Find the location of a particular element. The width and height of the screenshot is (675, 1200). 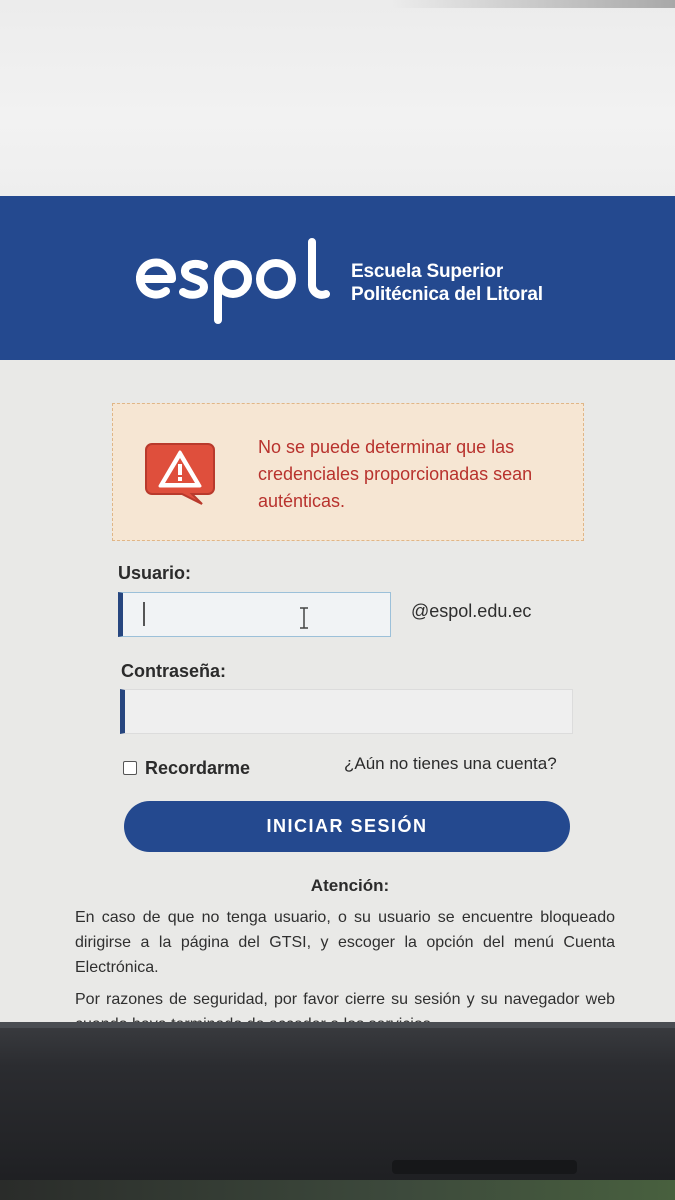

institution-name: Escuela Superior Politécnica del Litoral is located at coordinates (447, 283).